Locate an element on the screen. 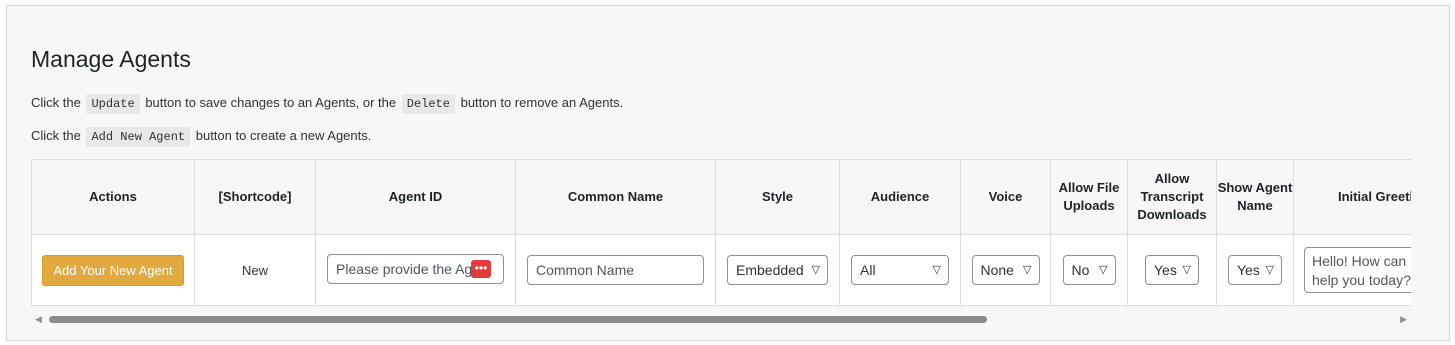 This screenshot has height=345, width=1455. common-name-cell: Common Name is located at coordinates (615, 270).